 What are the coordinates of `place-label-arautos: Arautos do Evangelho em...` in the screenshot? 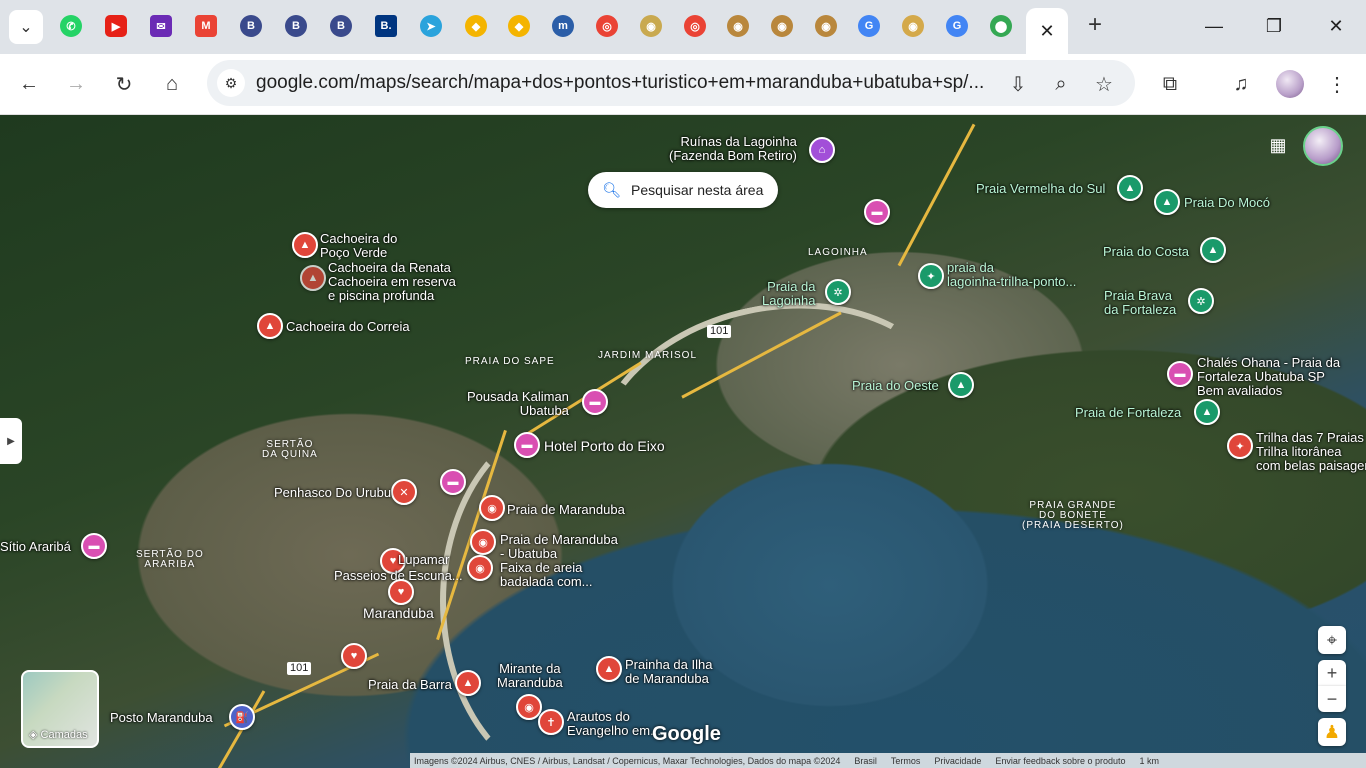 It's located at (614, 724).